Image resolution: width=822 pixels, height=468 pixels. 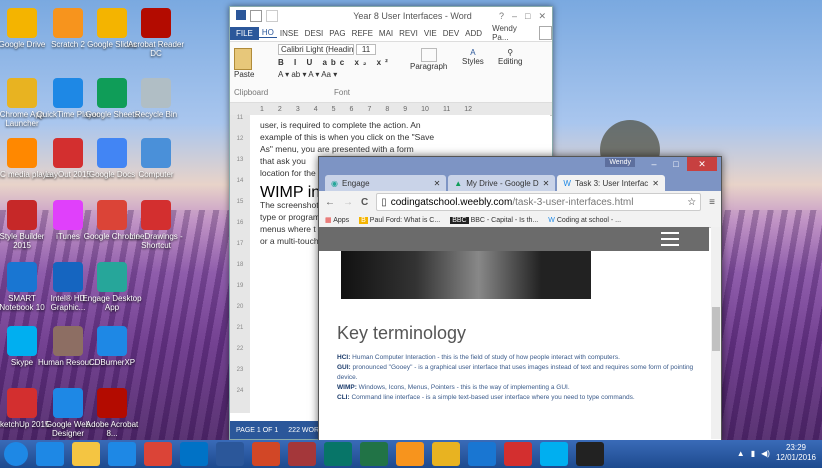 I want to click on publisher-icon, so click(x=338, y=454).